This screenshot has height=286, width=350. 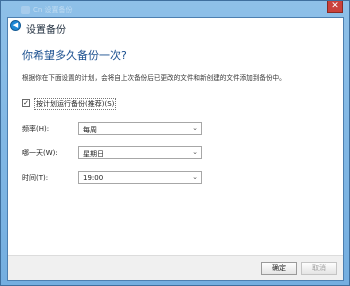 What do you see at coordinates (175, 267) in the screenshot?
I see `dialog-footer: 确定 取消` at bounding box center [175, 267].